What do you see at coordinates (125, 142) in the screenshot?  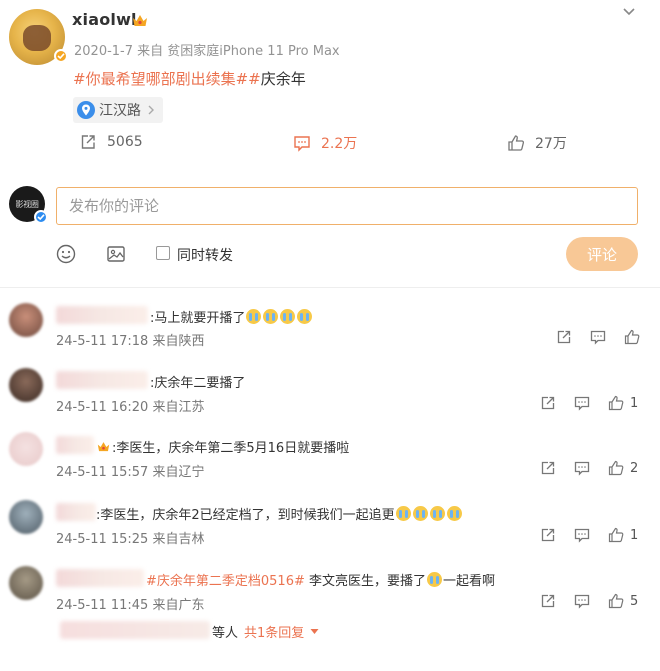 I see `repost-count: 5065` at bounding box center [125, 142].